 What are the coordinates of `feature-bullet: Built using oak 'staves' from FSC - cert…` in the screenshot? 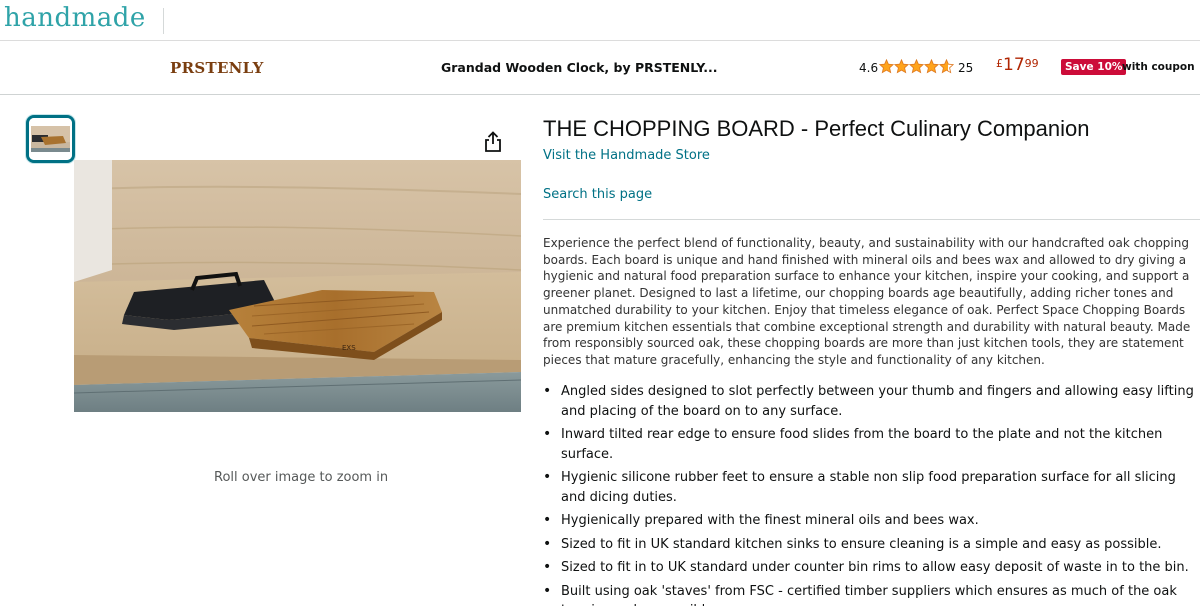 It's located at (871, 594).